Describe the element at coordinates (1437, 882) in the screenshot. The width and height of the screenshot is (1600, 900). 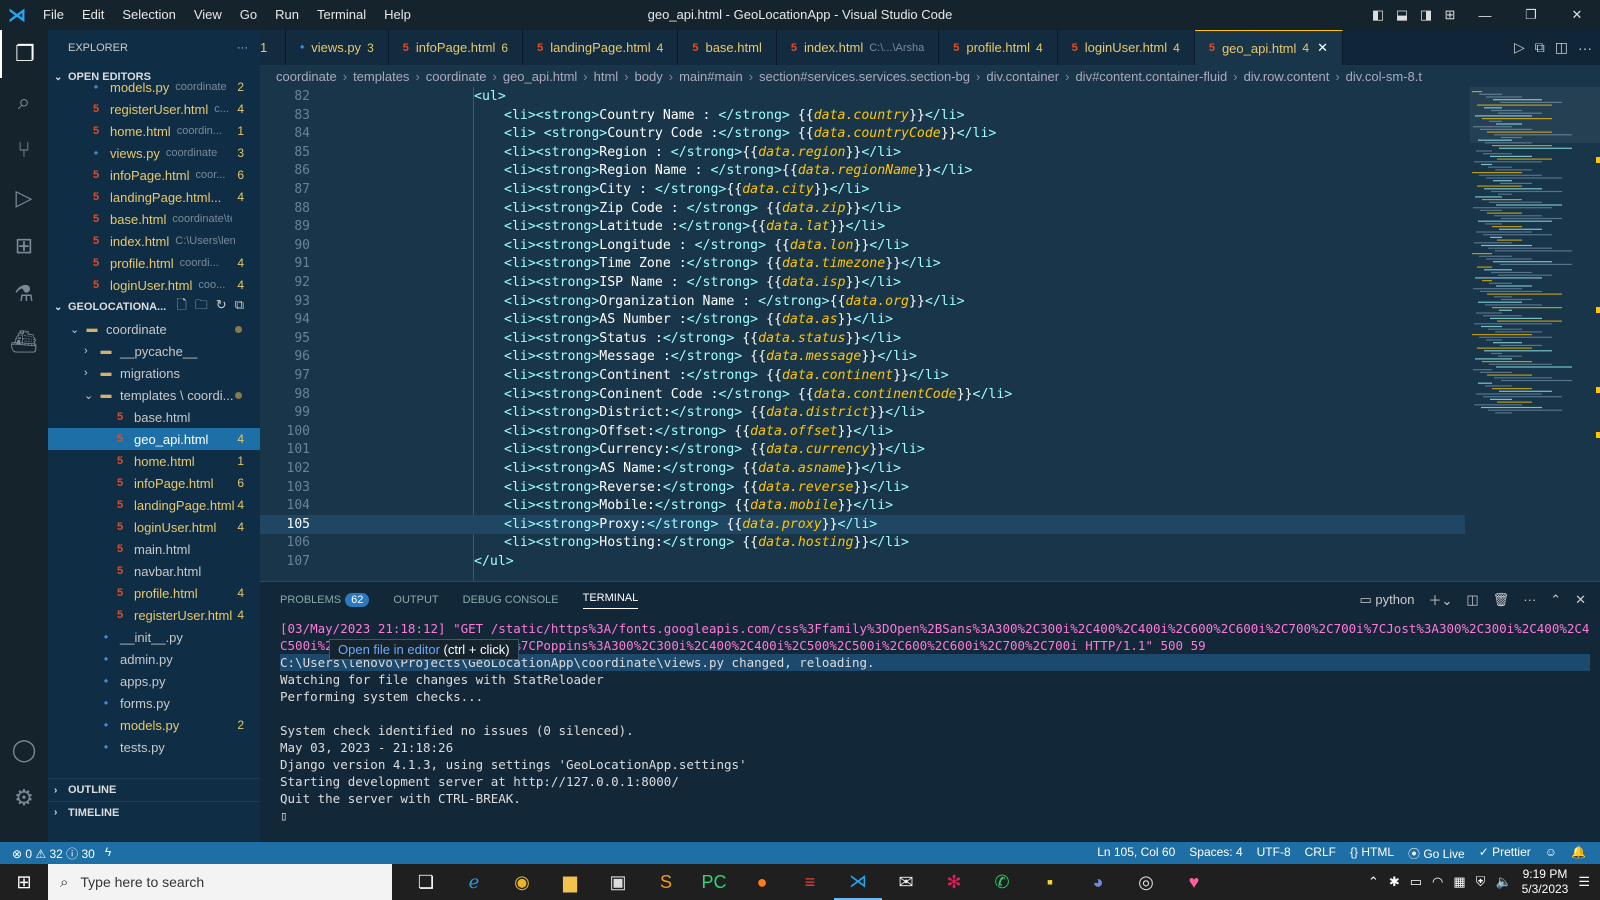
I see `wifi-icon: ◠` at that location.